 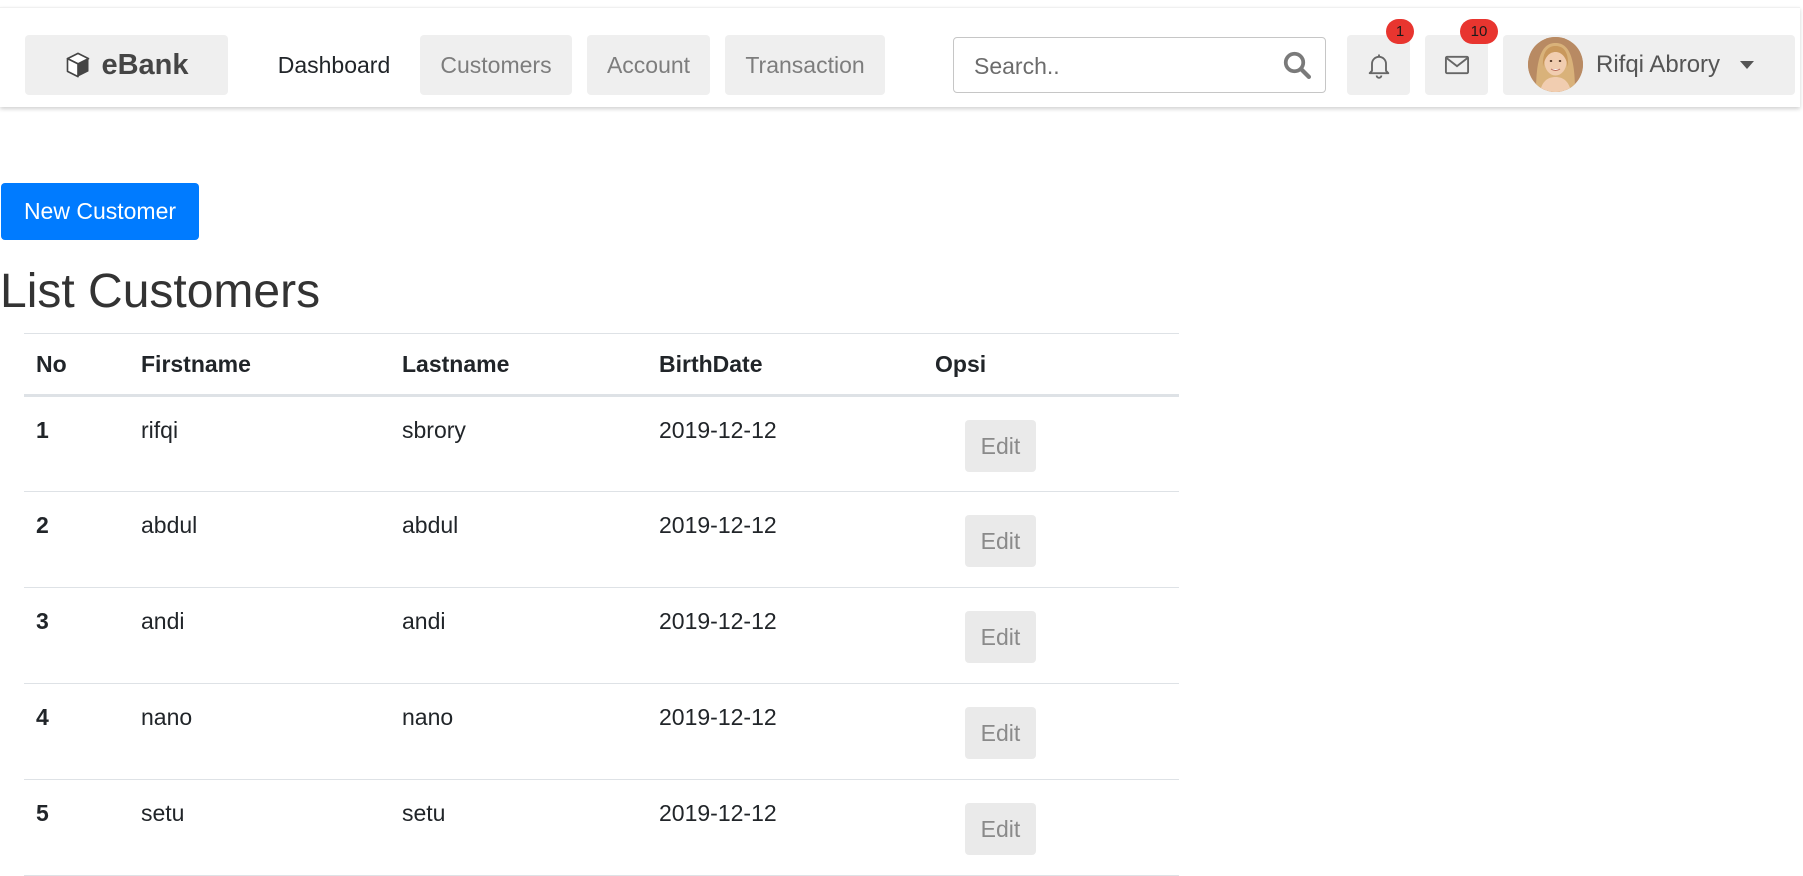 What do you see at coordinates (163, 813) in the screenshot?
I see `cell-firstname: setu` at bounding box center [163, 813].